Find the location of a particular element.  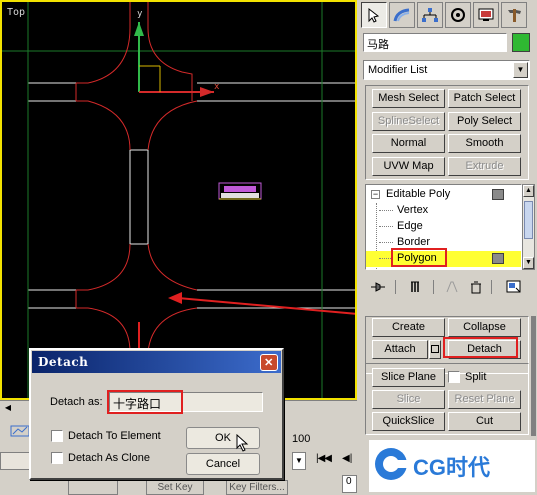

collapse-icon: − is located at coordinates (375, 194).